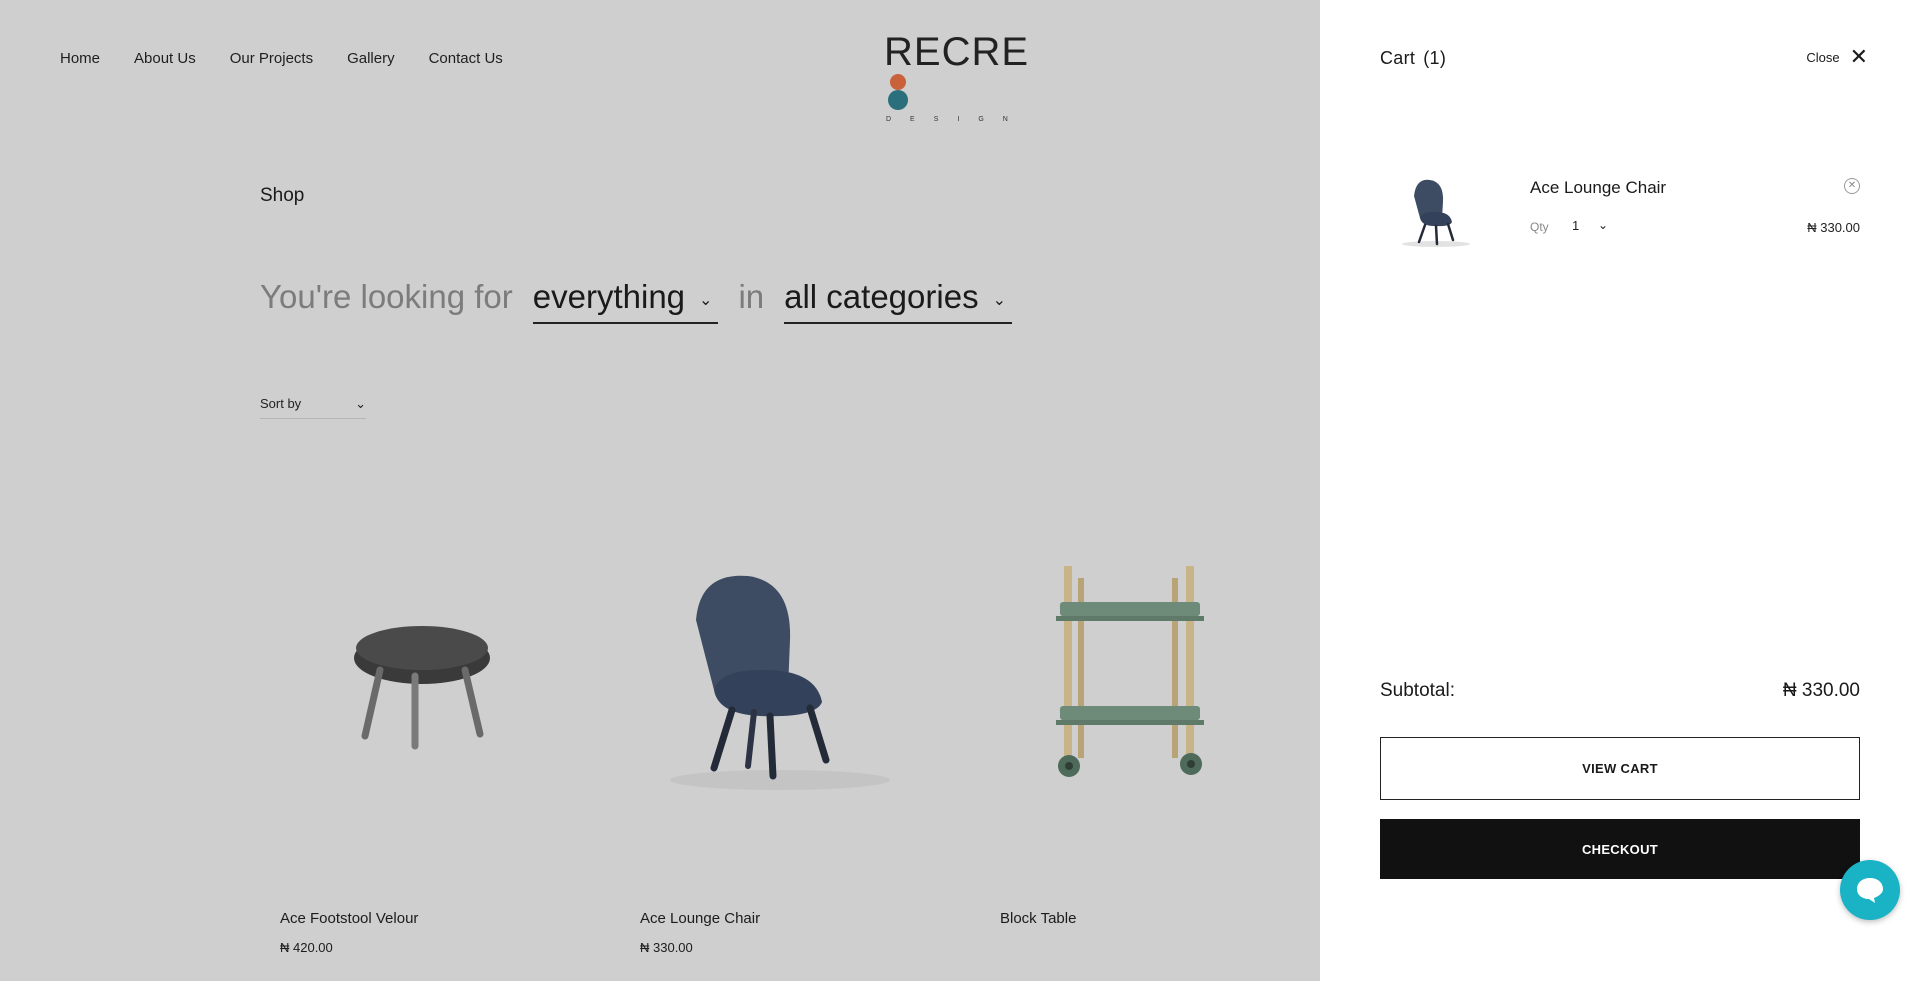 This screenshot has width=1920, height=981. Describe the element at coordinates (466, 58) in the screenshot. I see `nav-contact-us: Contact Us` at that location.